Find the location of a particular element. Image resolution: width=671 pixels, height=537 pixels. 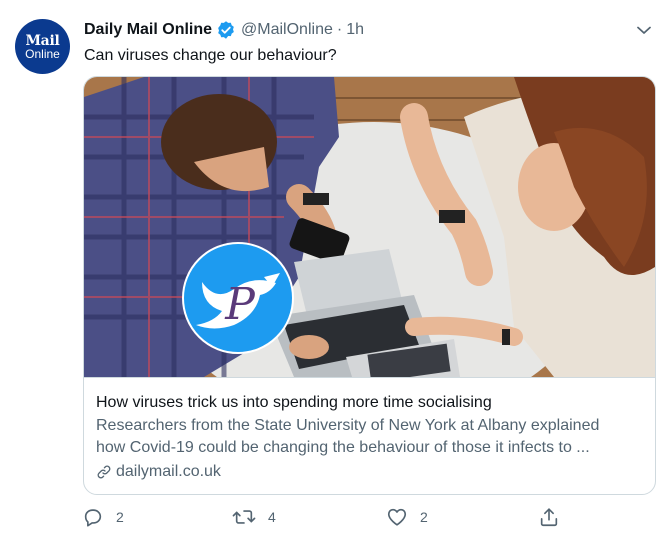

avatar-line1: Mail is located at coordinates (42, 41).